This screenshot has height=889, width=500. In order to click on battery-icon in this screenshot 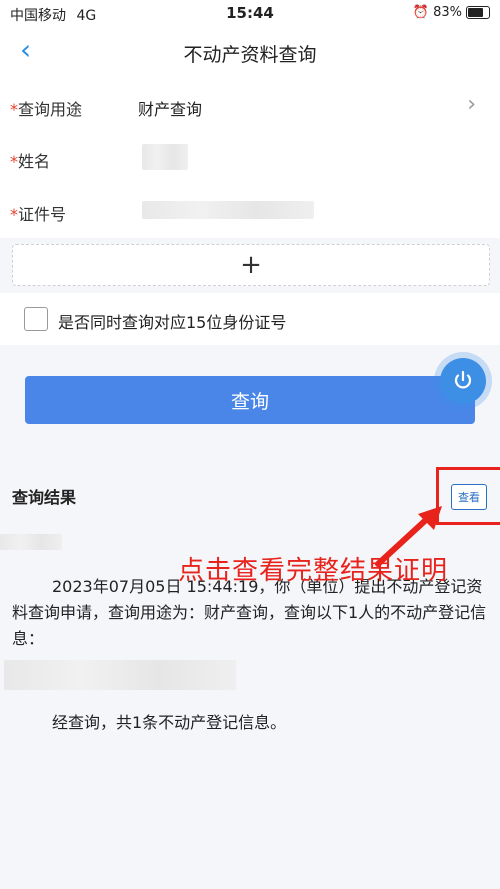, I will do `click(478, 12)`.